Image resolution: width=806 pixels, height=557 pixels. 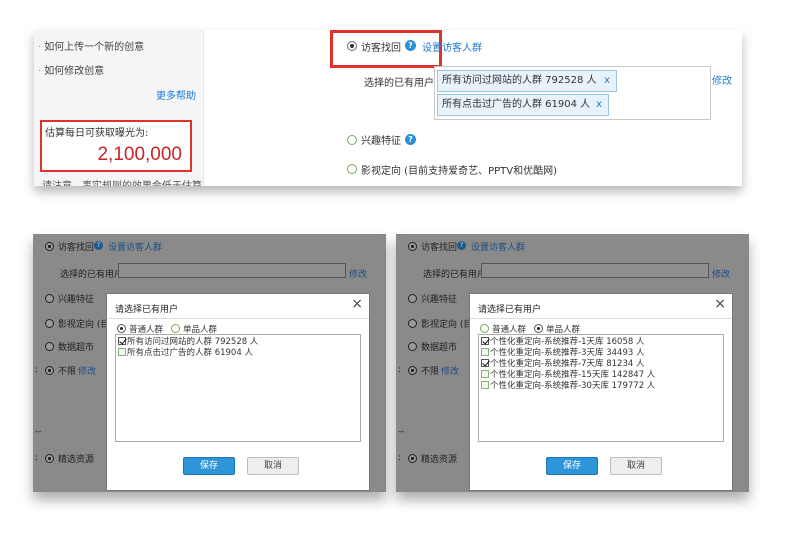 I want to click on list-item: 个性化重定向-系统推荐-30天库 179772 人, so click(x=568, y=386).